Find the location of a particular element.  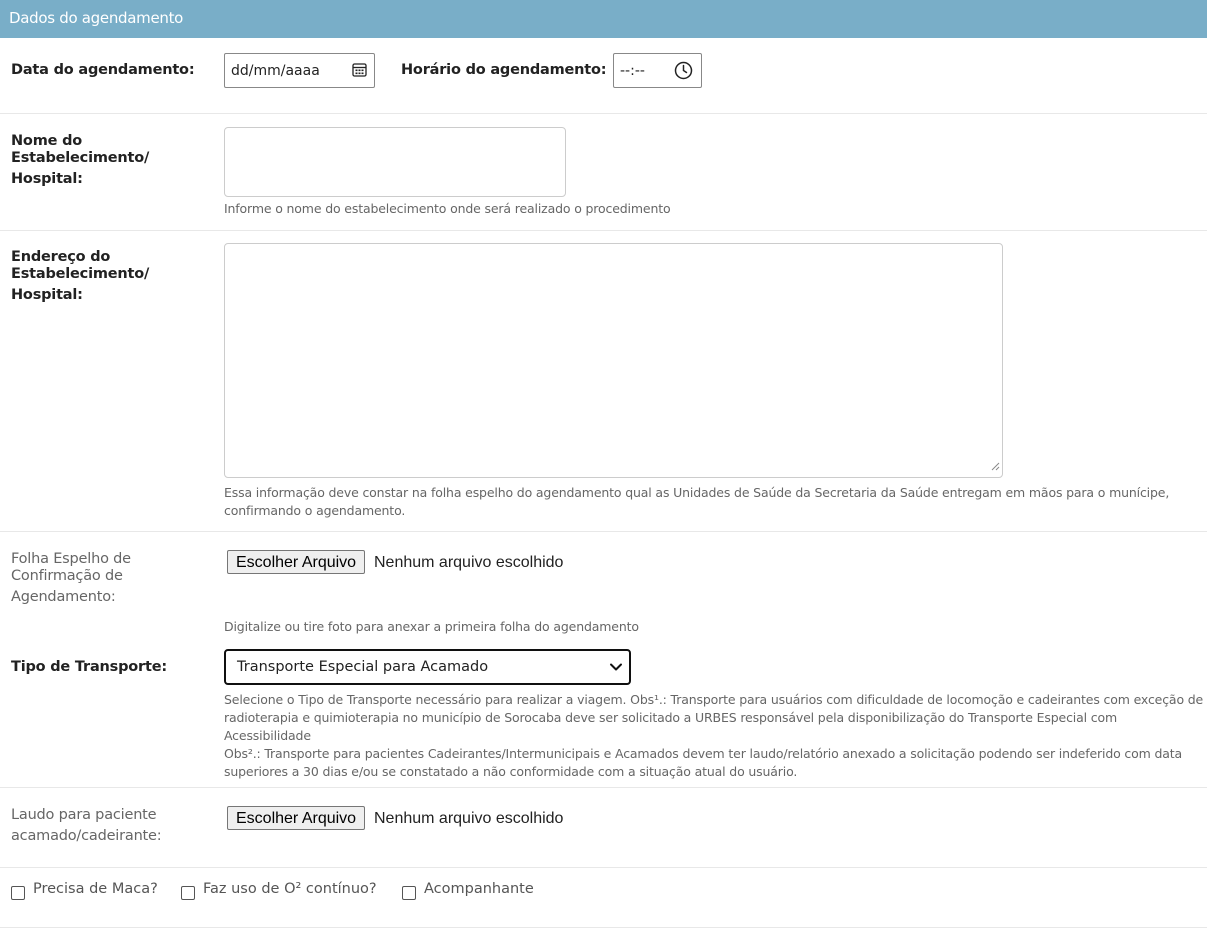

time-label: Horário do agendamento: is located at coordinates (504, 70).